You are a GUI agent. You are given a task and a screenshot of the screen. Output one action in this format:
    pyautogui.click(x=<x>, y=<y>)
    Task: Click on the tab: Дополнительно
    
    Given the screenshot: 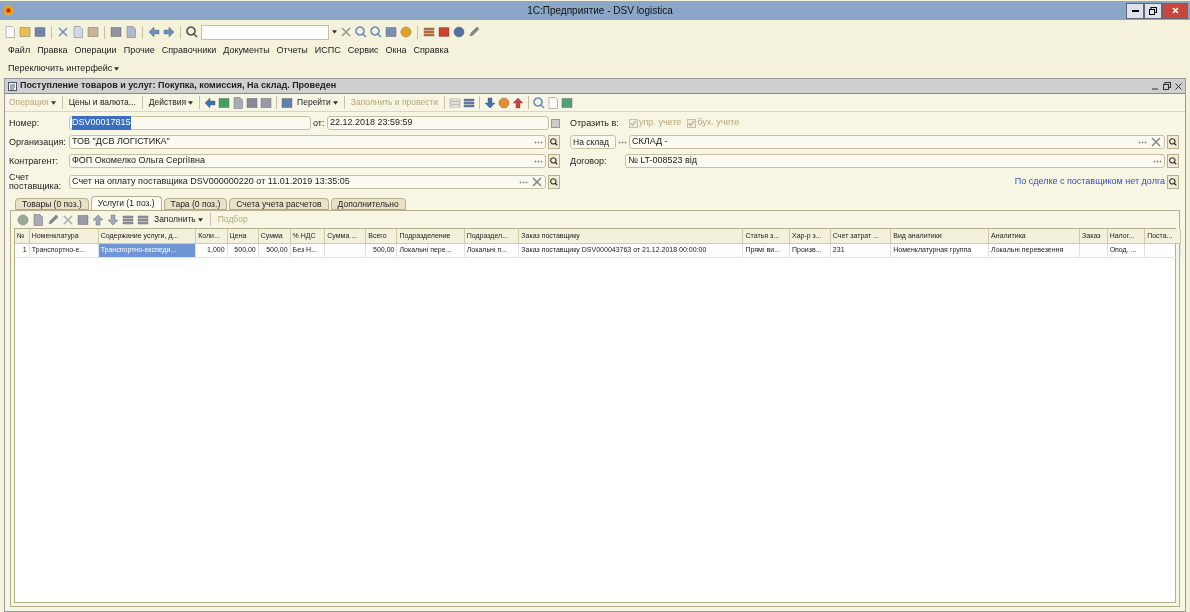 What is the action you would take?
    pyautogui.click(x=368, y=204)
    